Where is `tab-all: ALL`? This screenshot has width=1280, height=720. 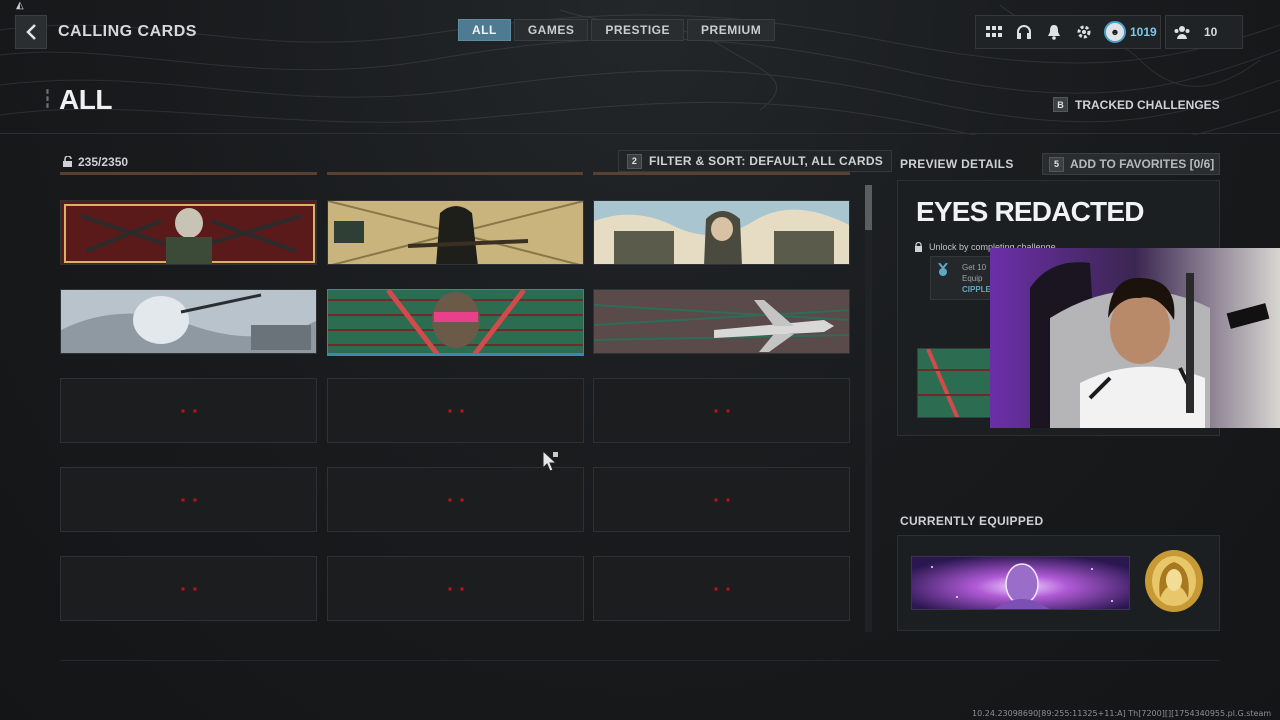
tab-all: ALL is located at coordinates (484, 30).